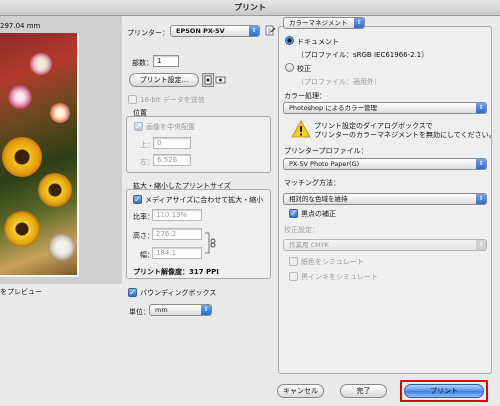 Image resolution: width=500 pixels, height=406 pixels. What do you see at coordinates (385, 199) in the screenshot?
I see `matching-method-popup: 相対的な色域を維持 ⇕` at bounding box center [385, 199].